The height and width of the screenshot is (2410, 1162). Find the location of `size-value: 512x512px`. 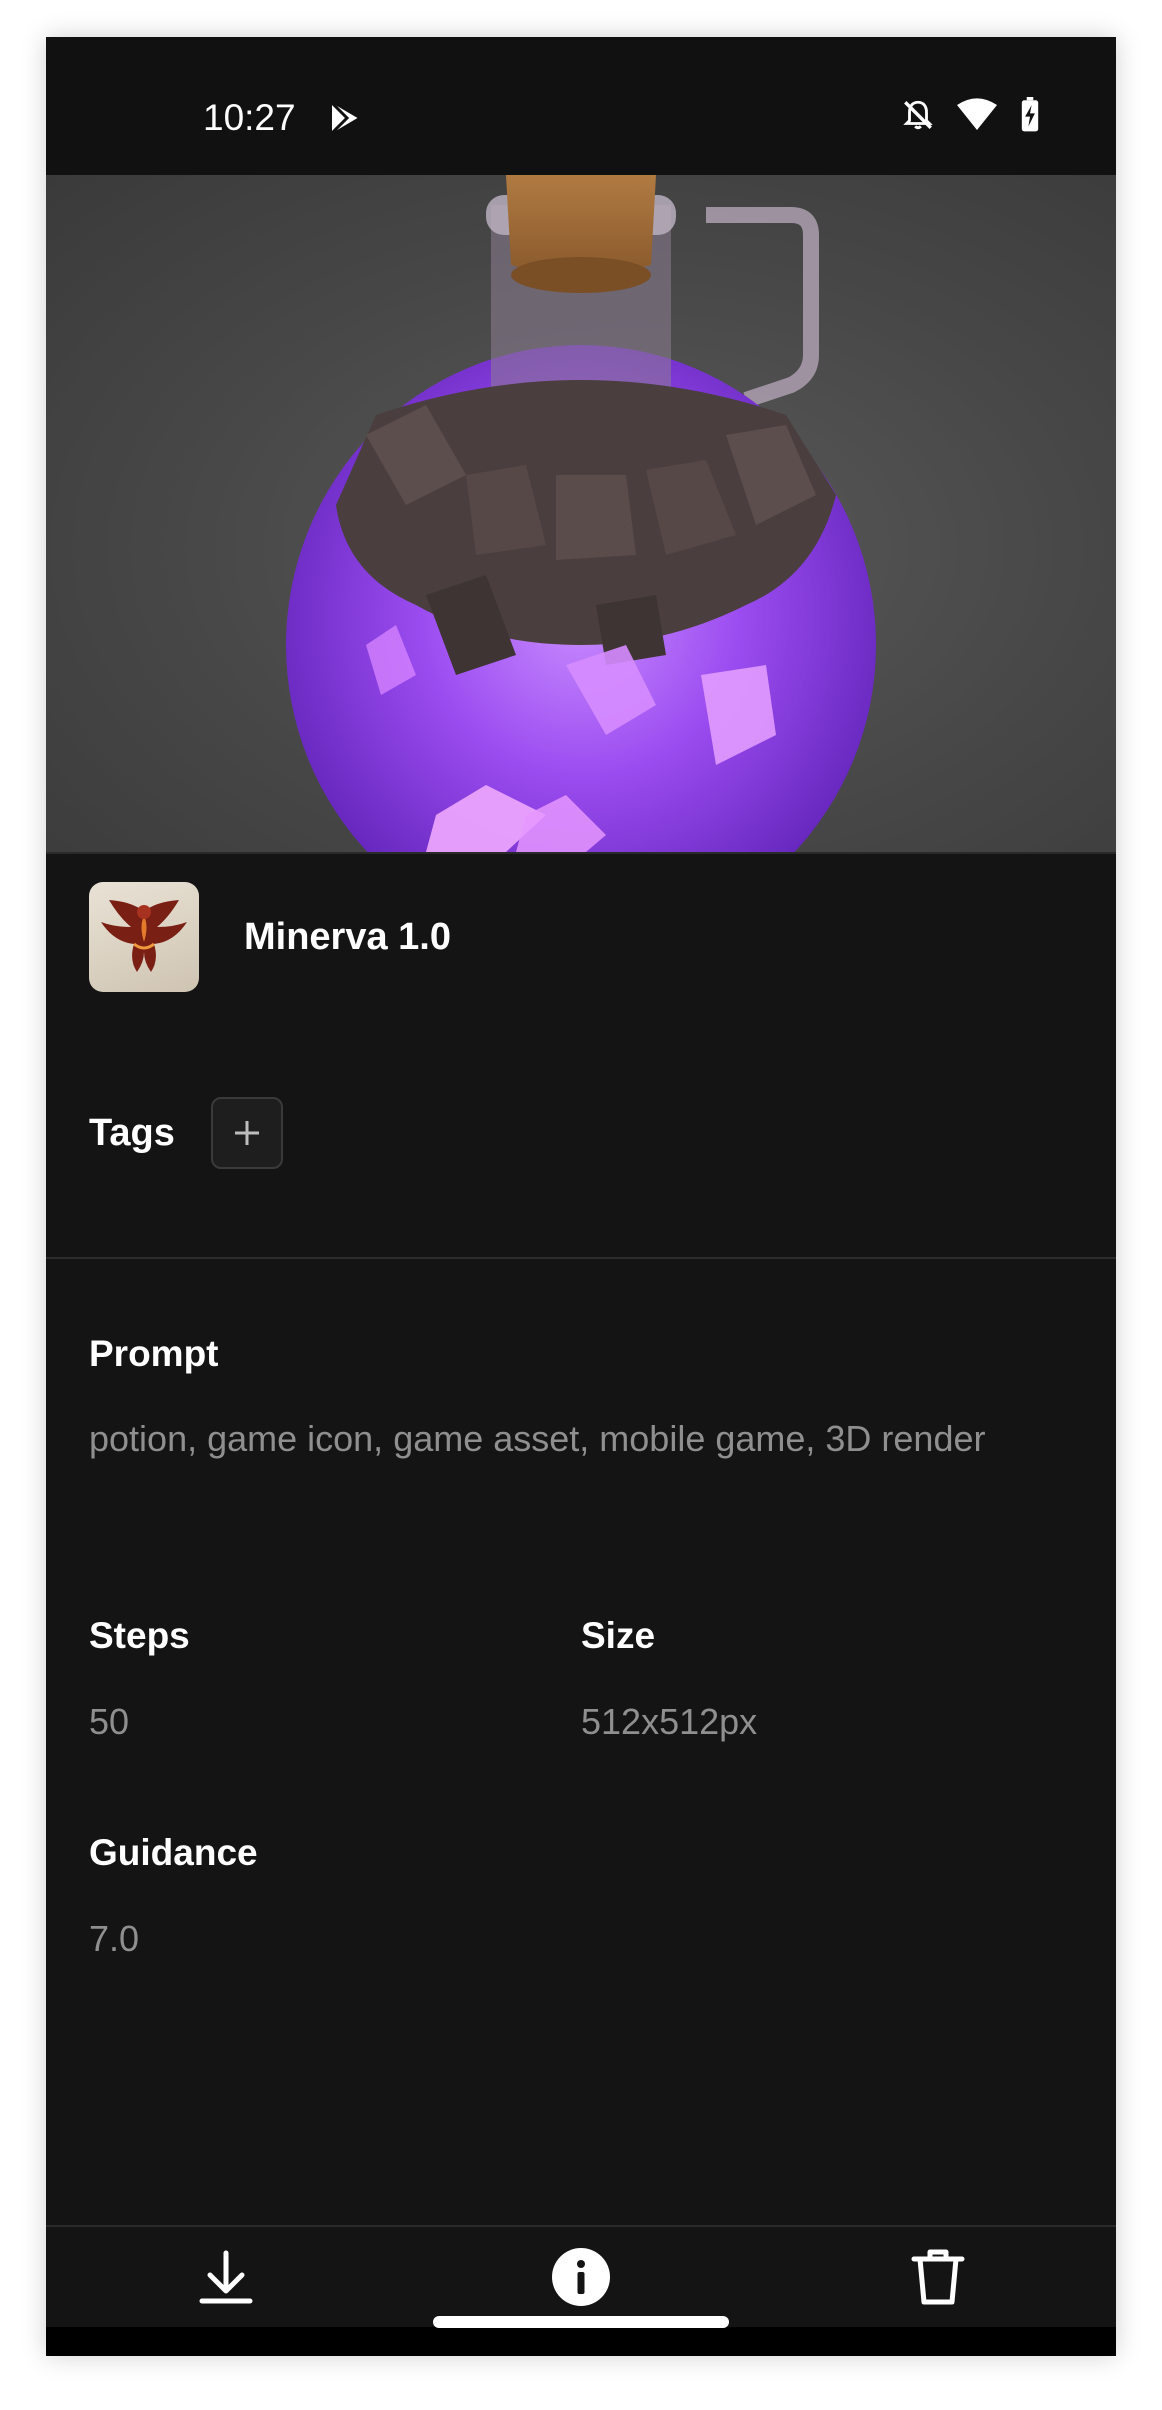

size-value: 512x512px is located at coordinates (669, 1721).